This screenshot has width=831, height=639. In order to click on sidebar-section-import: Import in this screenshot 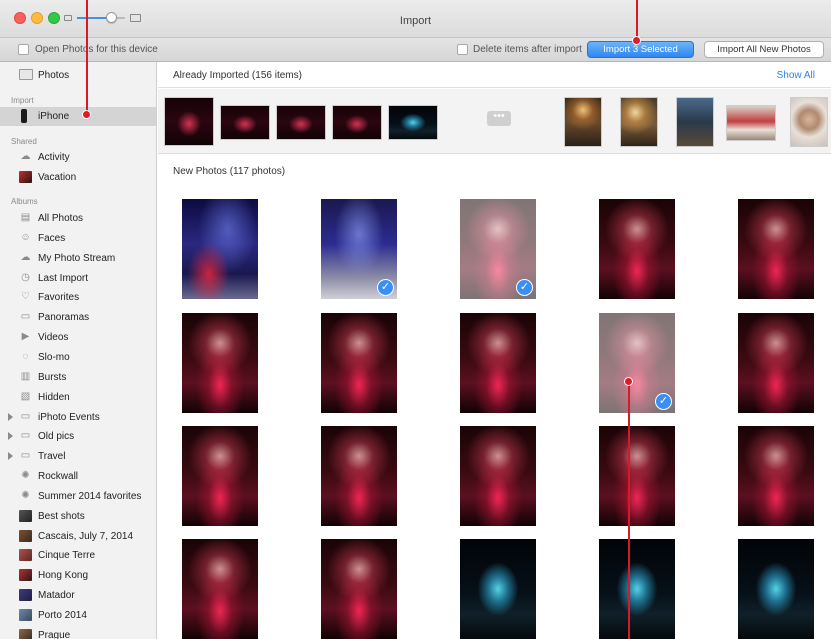, I will do `click(22, 100)`.